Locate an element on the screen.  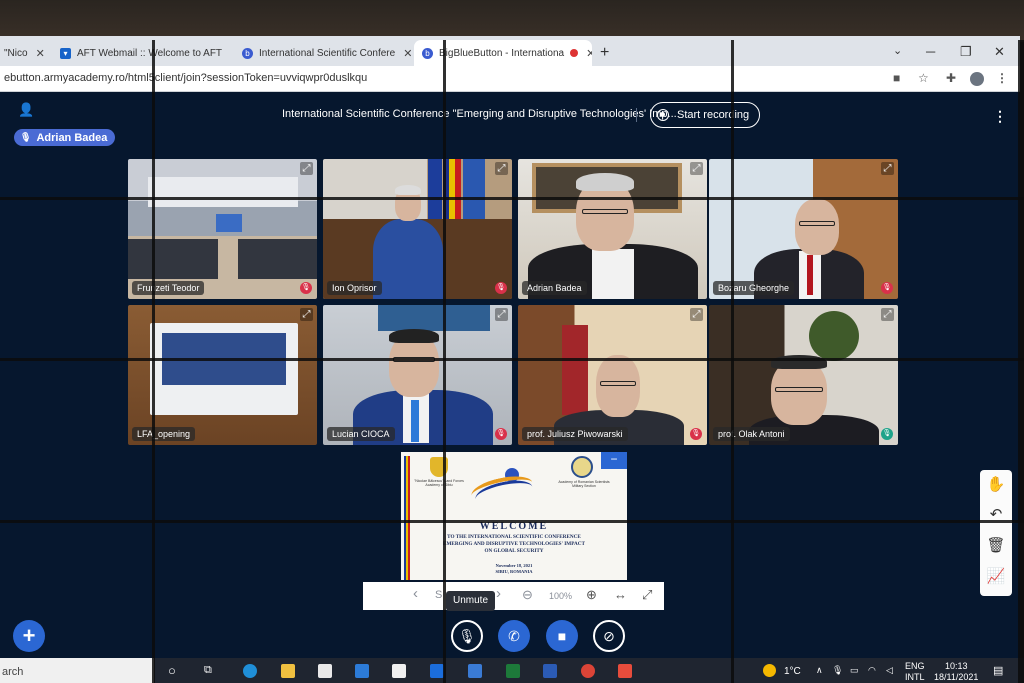
clock-time: 10:13 is located at coordinates (956, 666).